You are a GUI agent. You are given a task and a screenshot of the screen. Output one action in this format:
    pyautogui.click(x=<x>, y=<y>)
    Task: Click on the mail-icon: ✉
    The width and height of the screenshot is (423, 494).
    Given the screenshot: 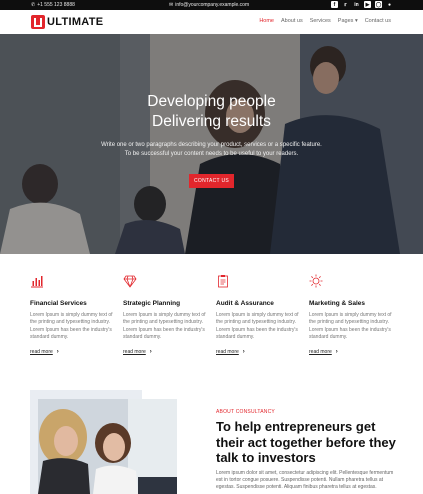 What is the action you would take?
    pyautogui.click(x=171, y=5)
    